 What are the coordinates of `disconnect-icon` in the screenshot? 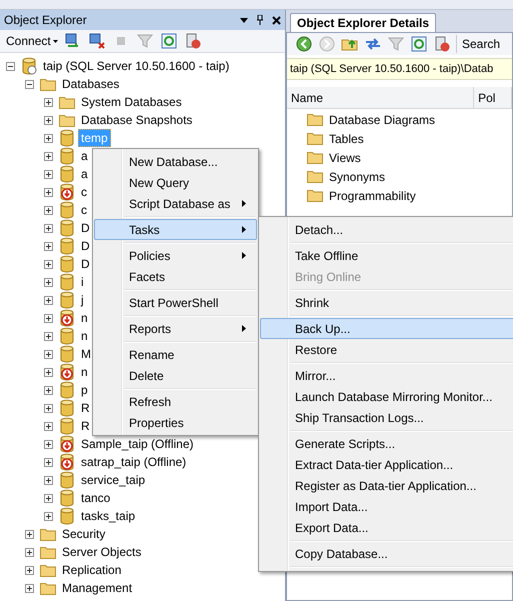 It's located at (97, 41).